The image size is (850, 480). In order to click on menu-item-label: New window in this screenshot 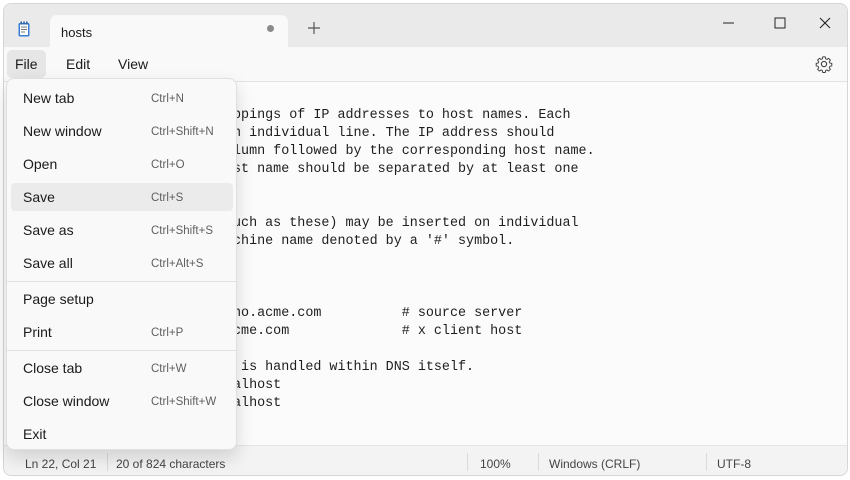, I will do `click(62, 131)`.